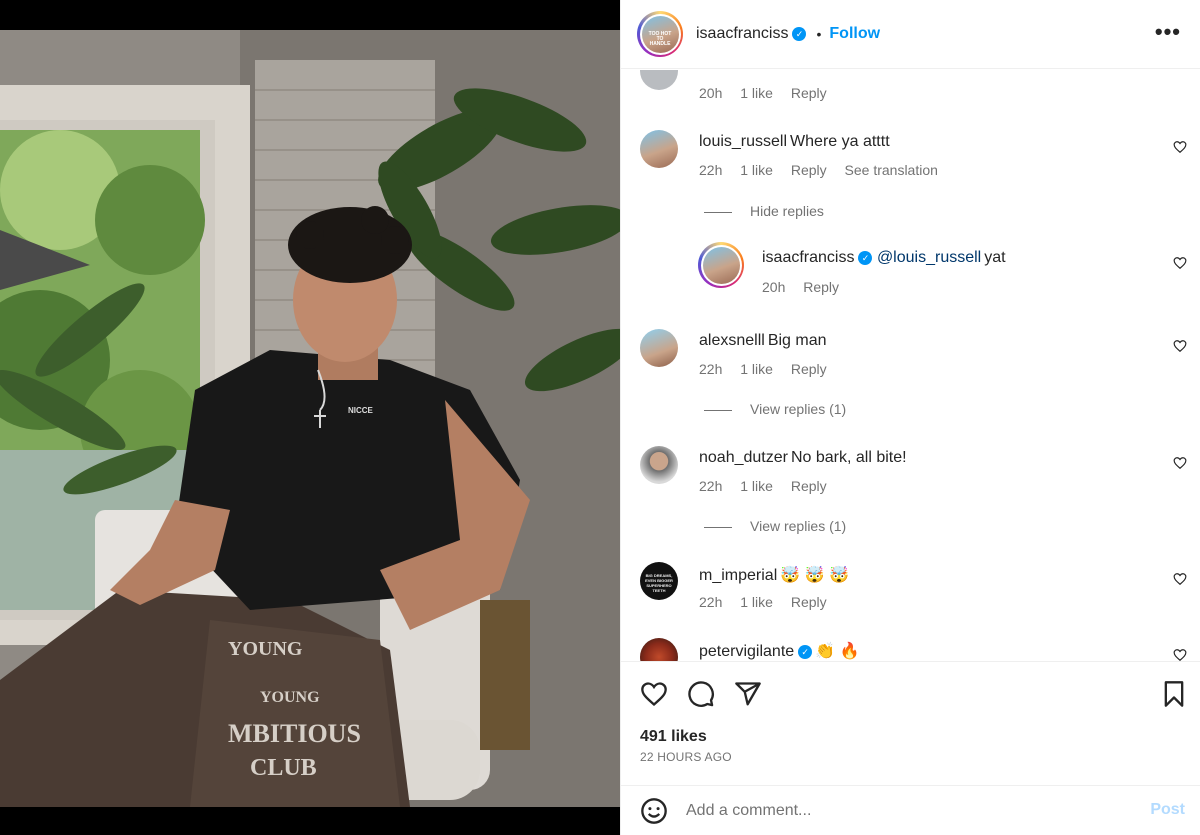 The width and height of the screenshot is (1200, 835). I want to click on comment-text: No bark, all bite!, so click(848, 457).